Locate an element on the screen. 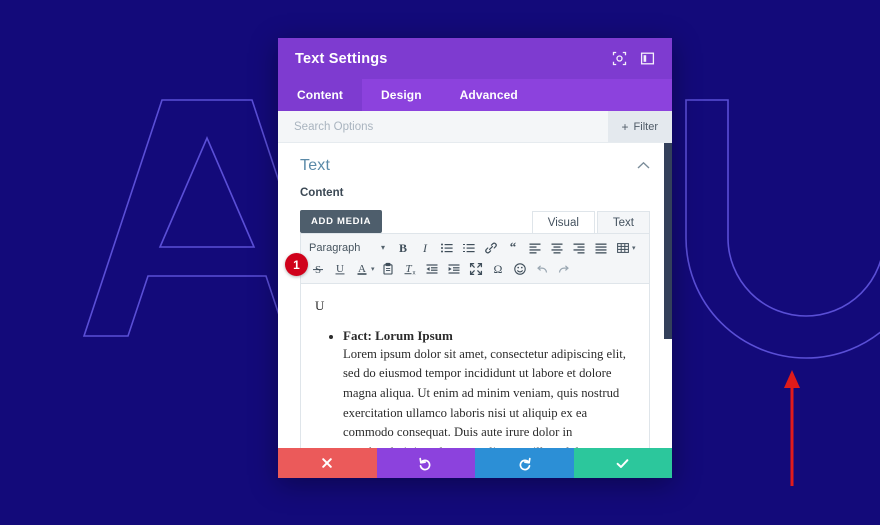 This screenshot has height=525, width=880. align-right-icon is located at coordinates (578, 248).